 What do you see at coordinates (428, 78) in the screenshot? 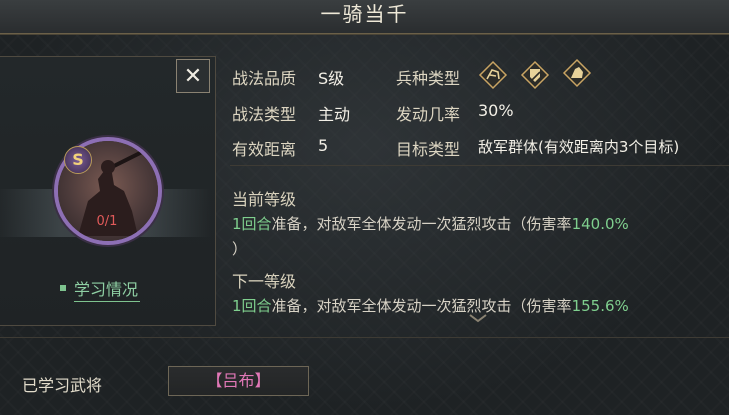
I see `troop-type-label: 兵种类型` at bounding box center [428, 78].